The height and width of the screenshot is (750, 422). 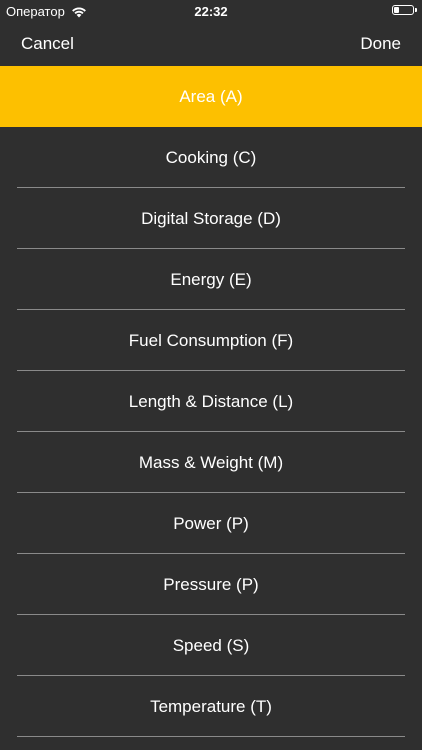 I want to click on category-row-power: Power (P), so click(x=211, y=523).